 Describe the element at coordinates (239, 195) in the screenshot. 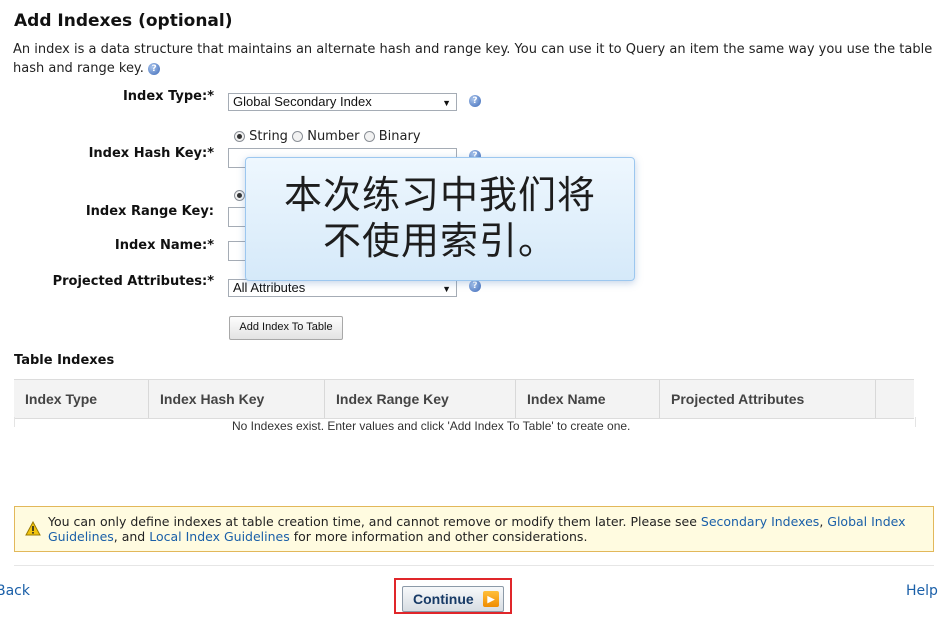

I see `range-key-radio` at that location.